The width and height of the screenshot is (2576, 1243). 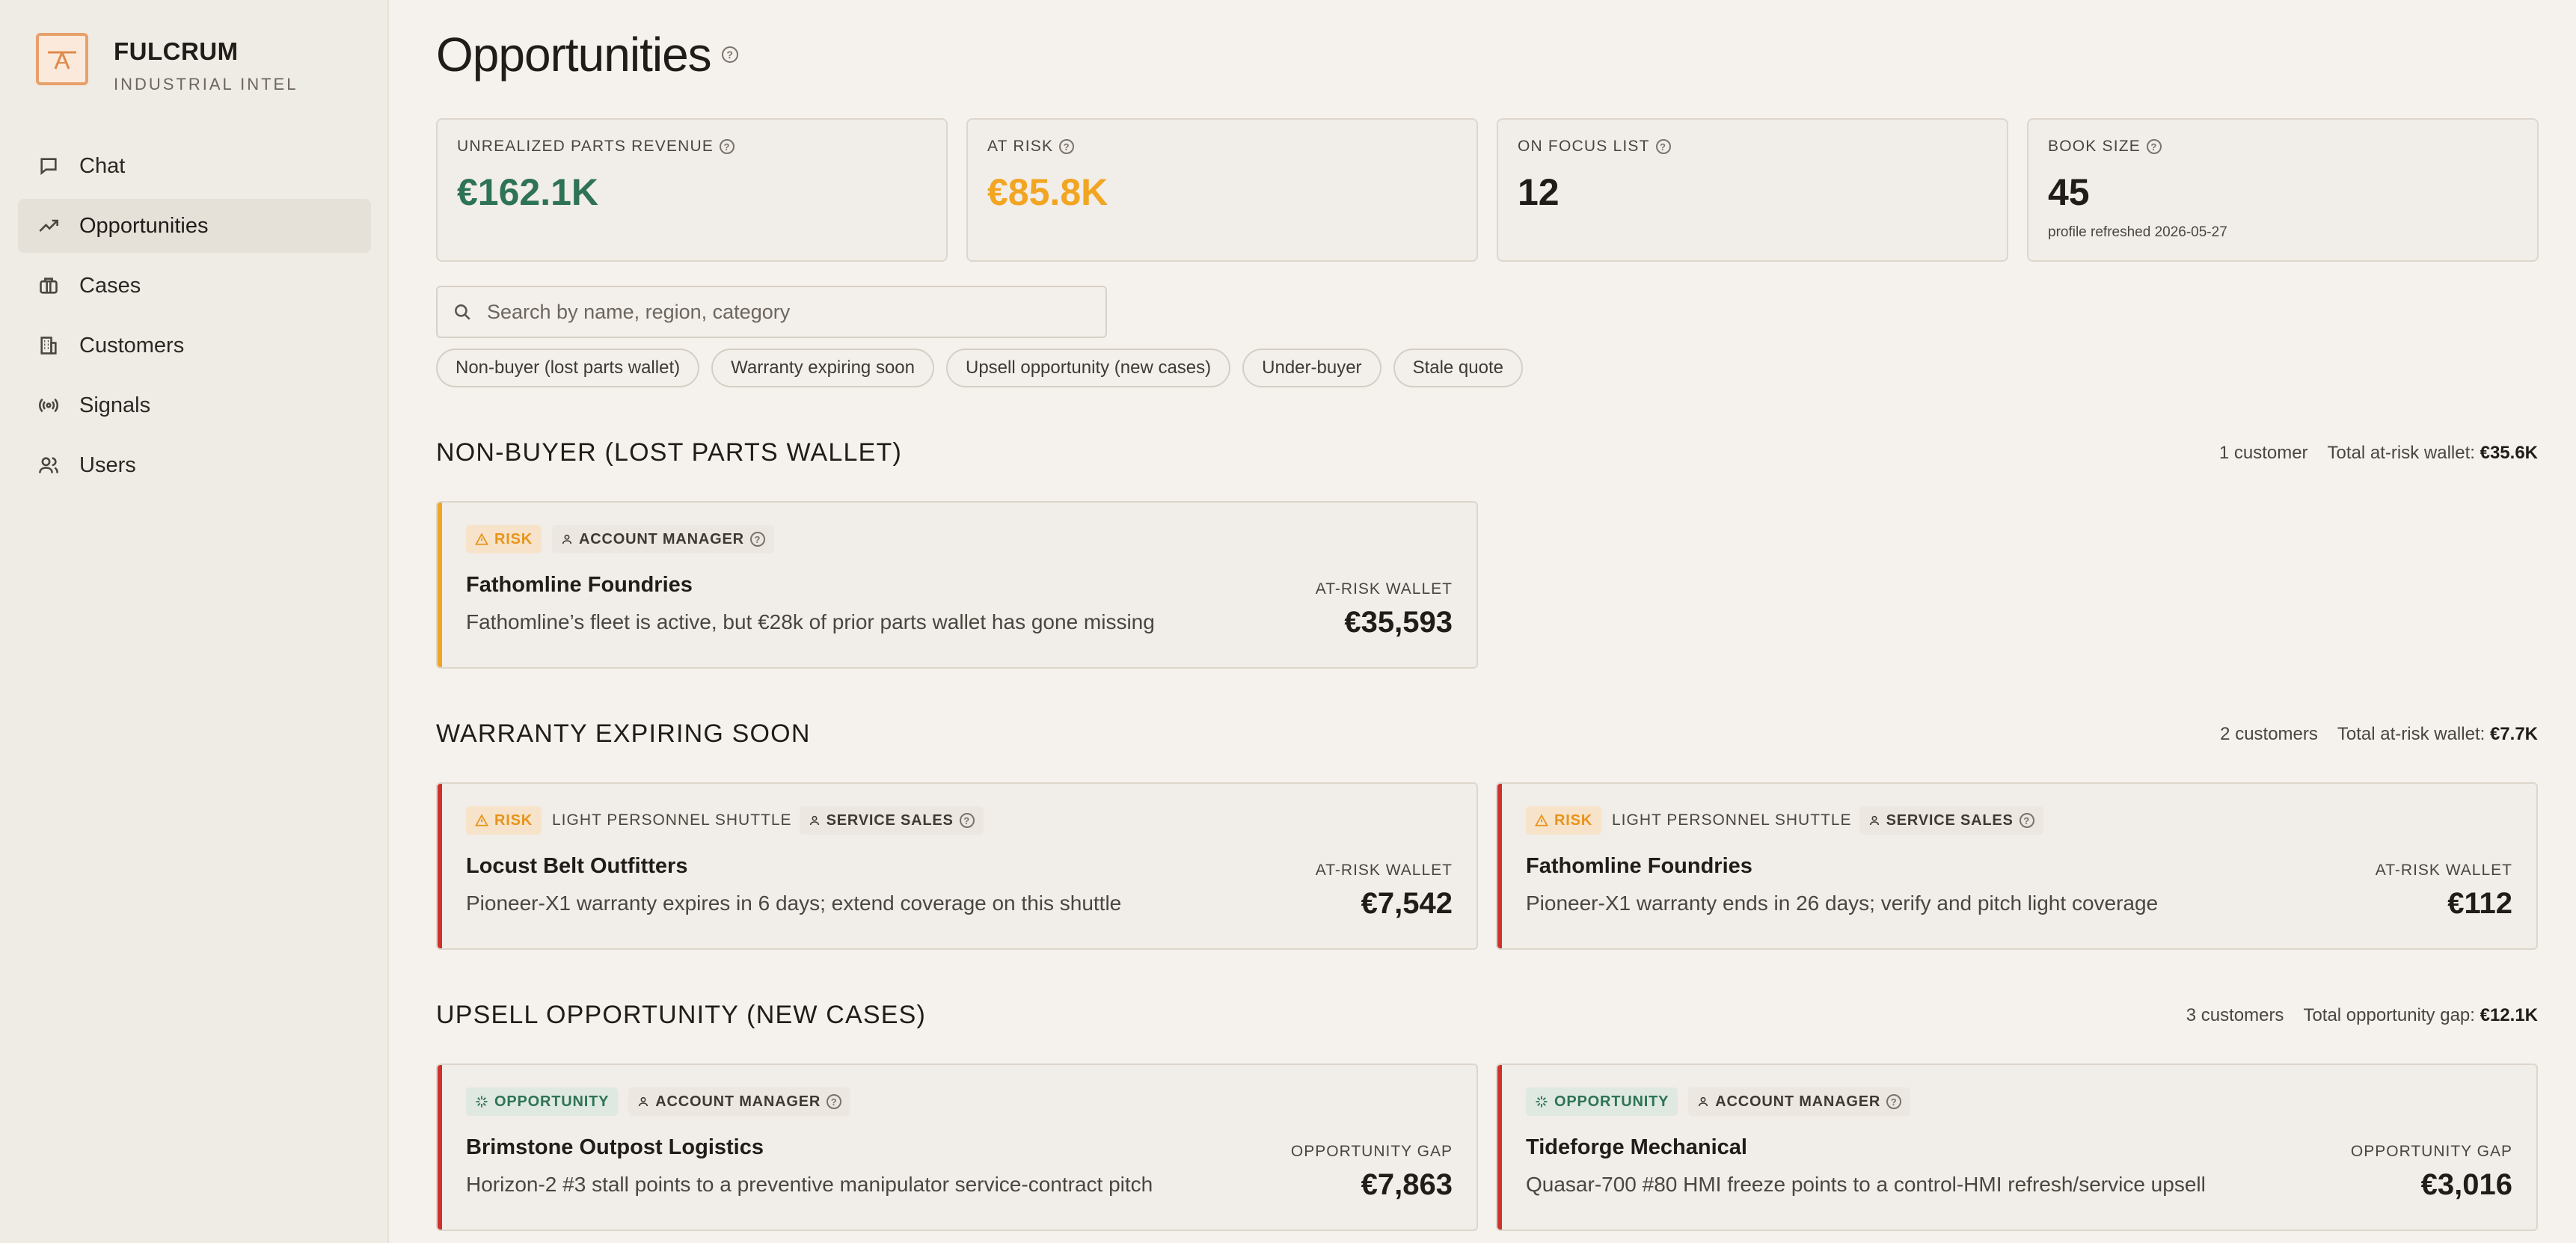 I want to click on amount-value: €3,016, so click(x=2466, y=1184).